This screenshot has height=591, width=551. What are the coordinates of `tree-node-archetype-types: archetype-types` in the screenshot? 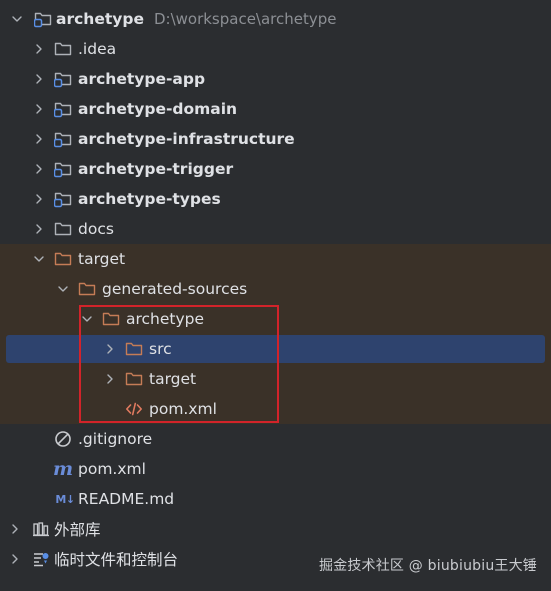 It's located at (275, 199).